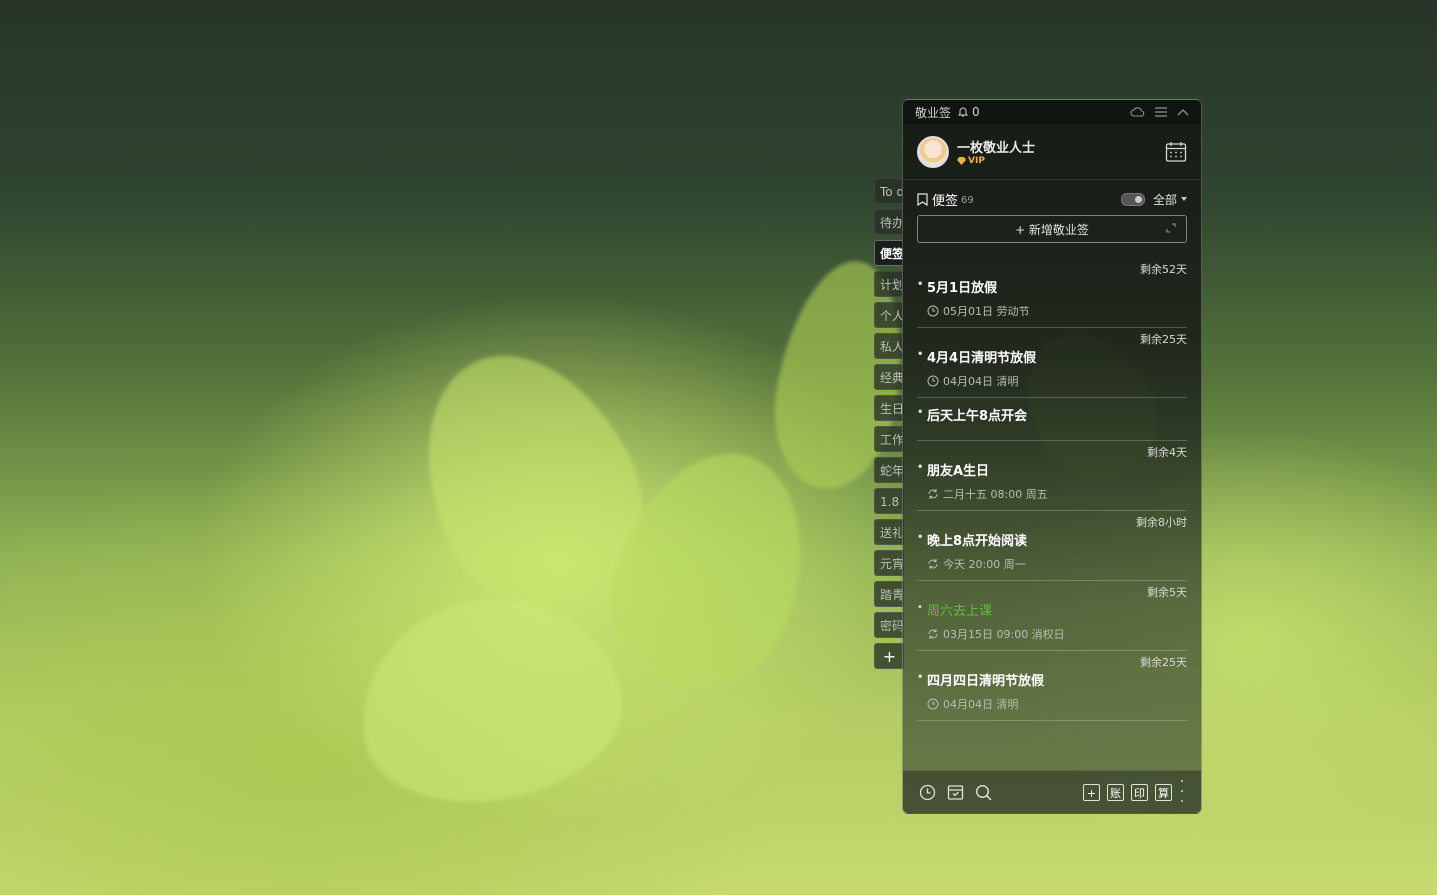 The image size is (1437, 895). I want to click on note-item: 剩余25天4月4日清明节放假 04月04日 清明, so click(1052, 363).